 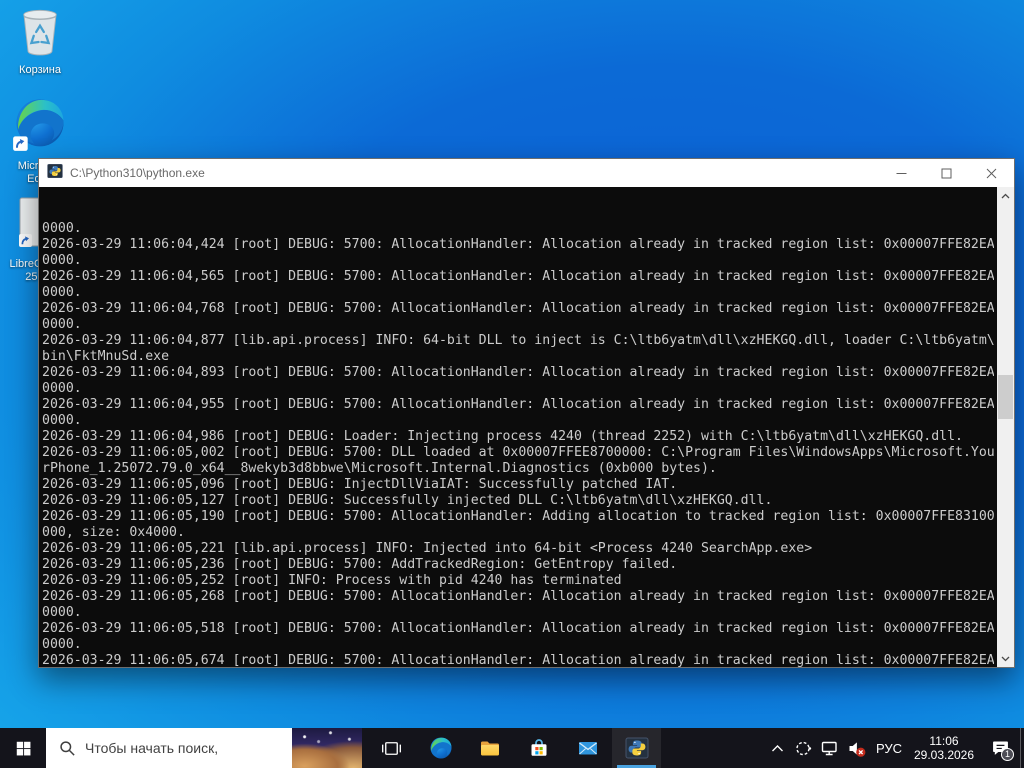 I want to click on taskbar: РУС 11:06 29.03.2026 1, so click(x=512, y=748).